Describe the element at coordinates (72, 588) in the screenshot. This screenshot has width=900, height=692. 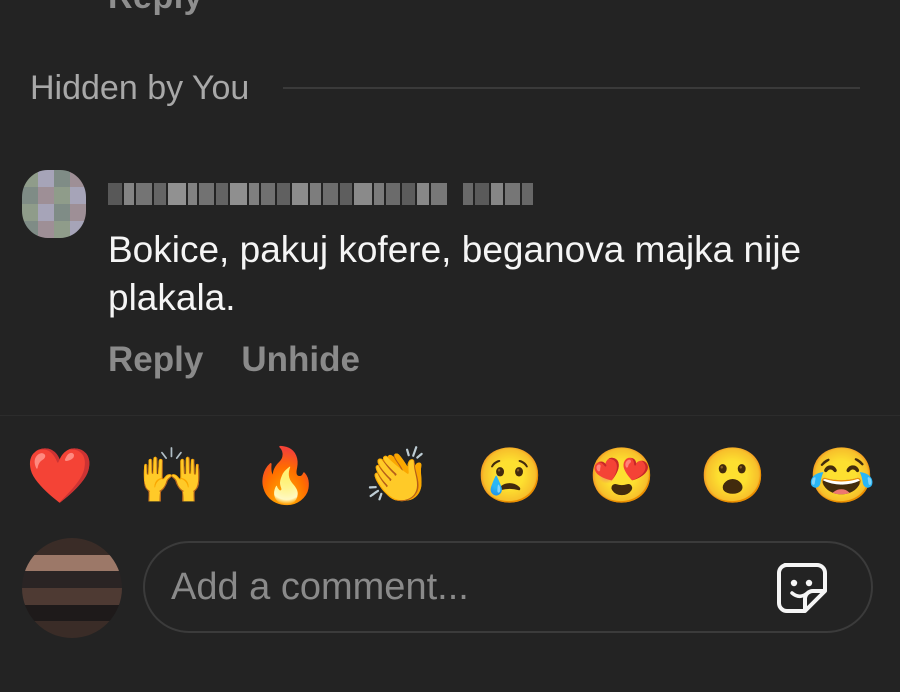
I see `current-user-avatar` at that location.